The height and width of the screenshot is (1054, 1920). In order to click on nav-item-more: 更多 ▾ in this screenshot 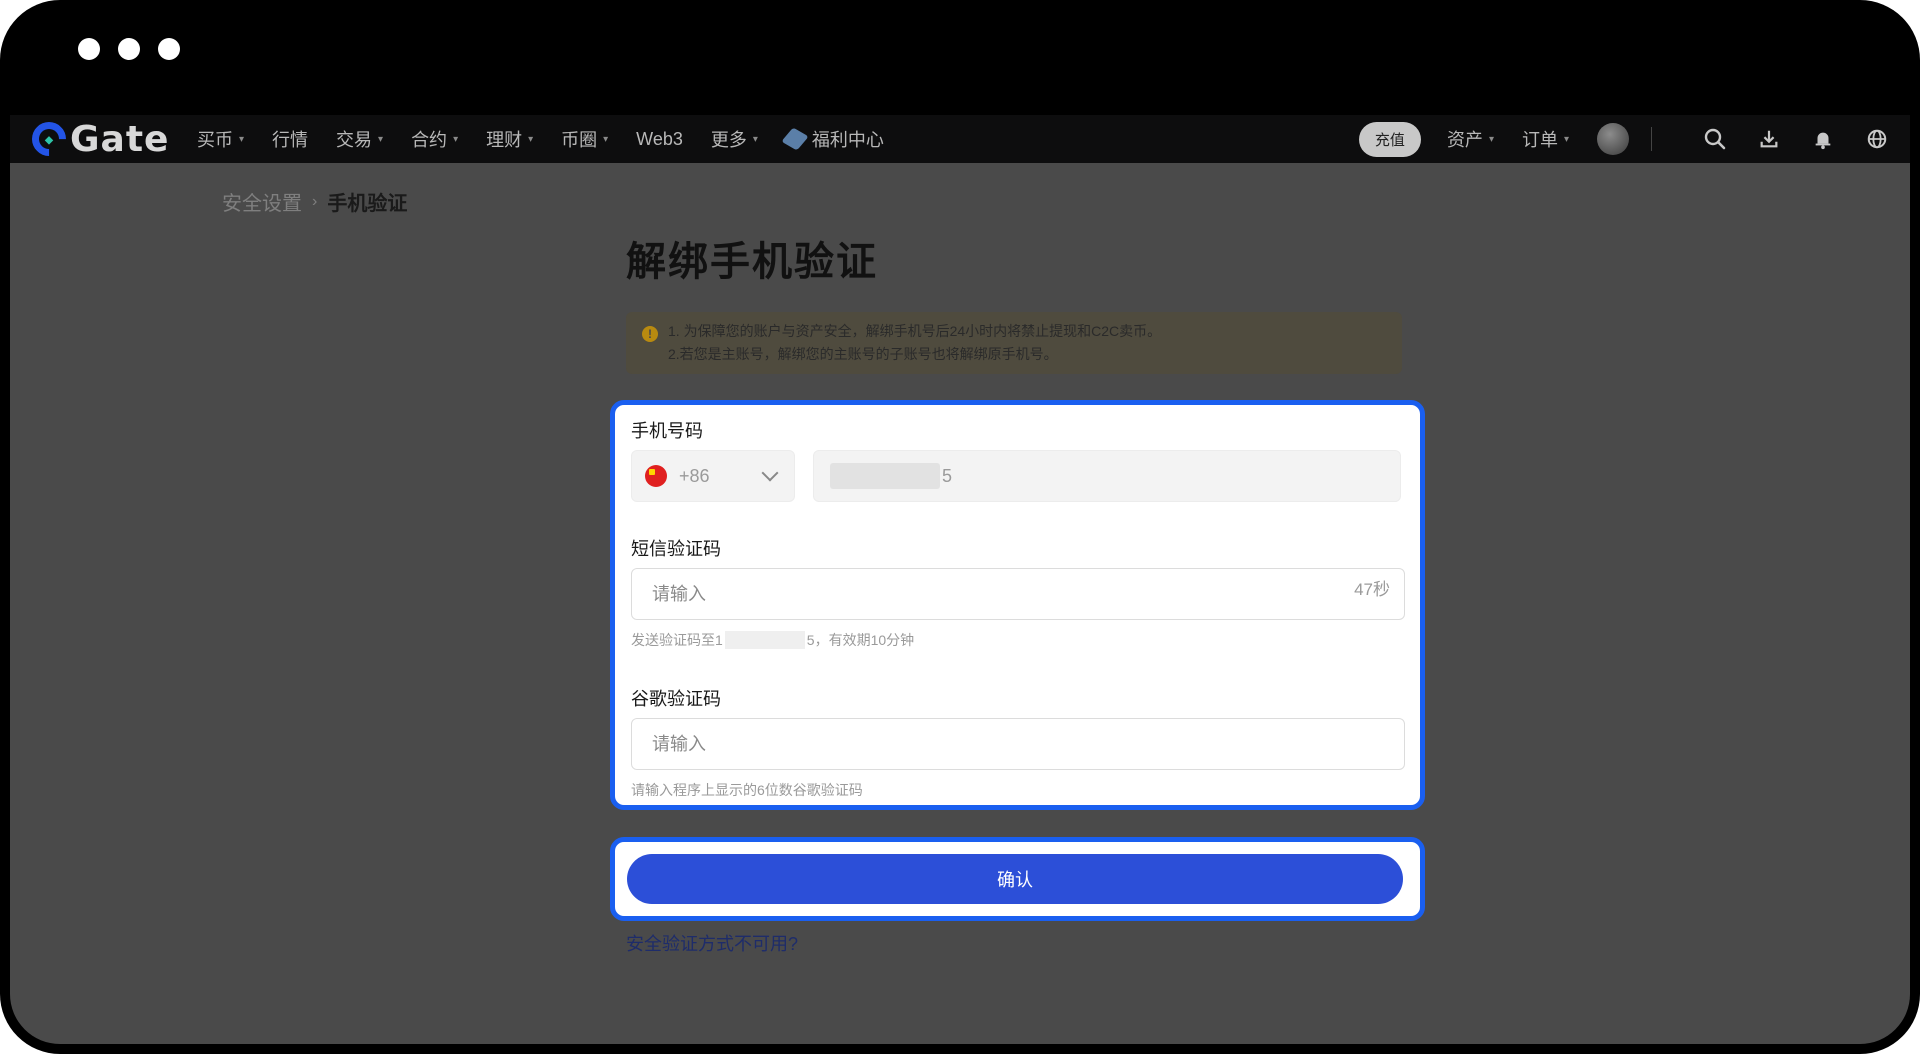, I will do `click(734, 139)`.